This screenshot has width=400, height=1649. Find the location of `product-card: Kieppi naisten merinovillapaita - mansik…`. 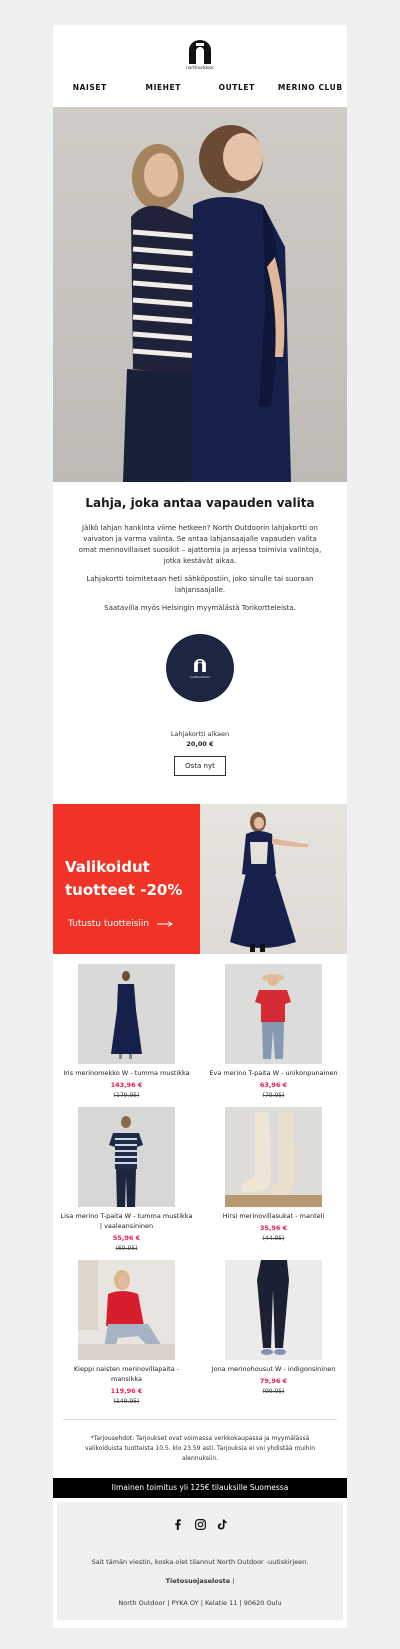

product-card: Kieppi naisten merinovillapaita - mansik… is located at coordinates (127, 1332).